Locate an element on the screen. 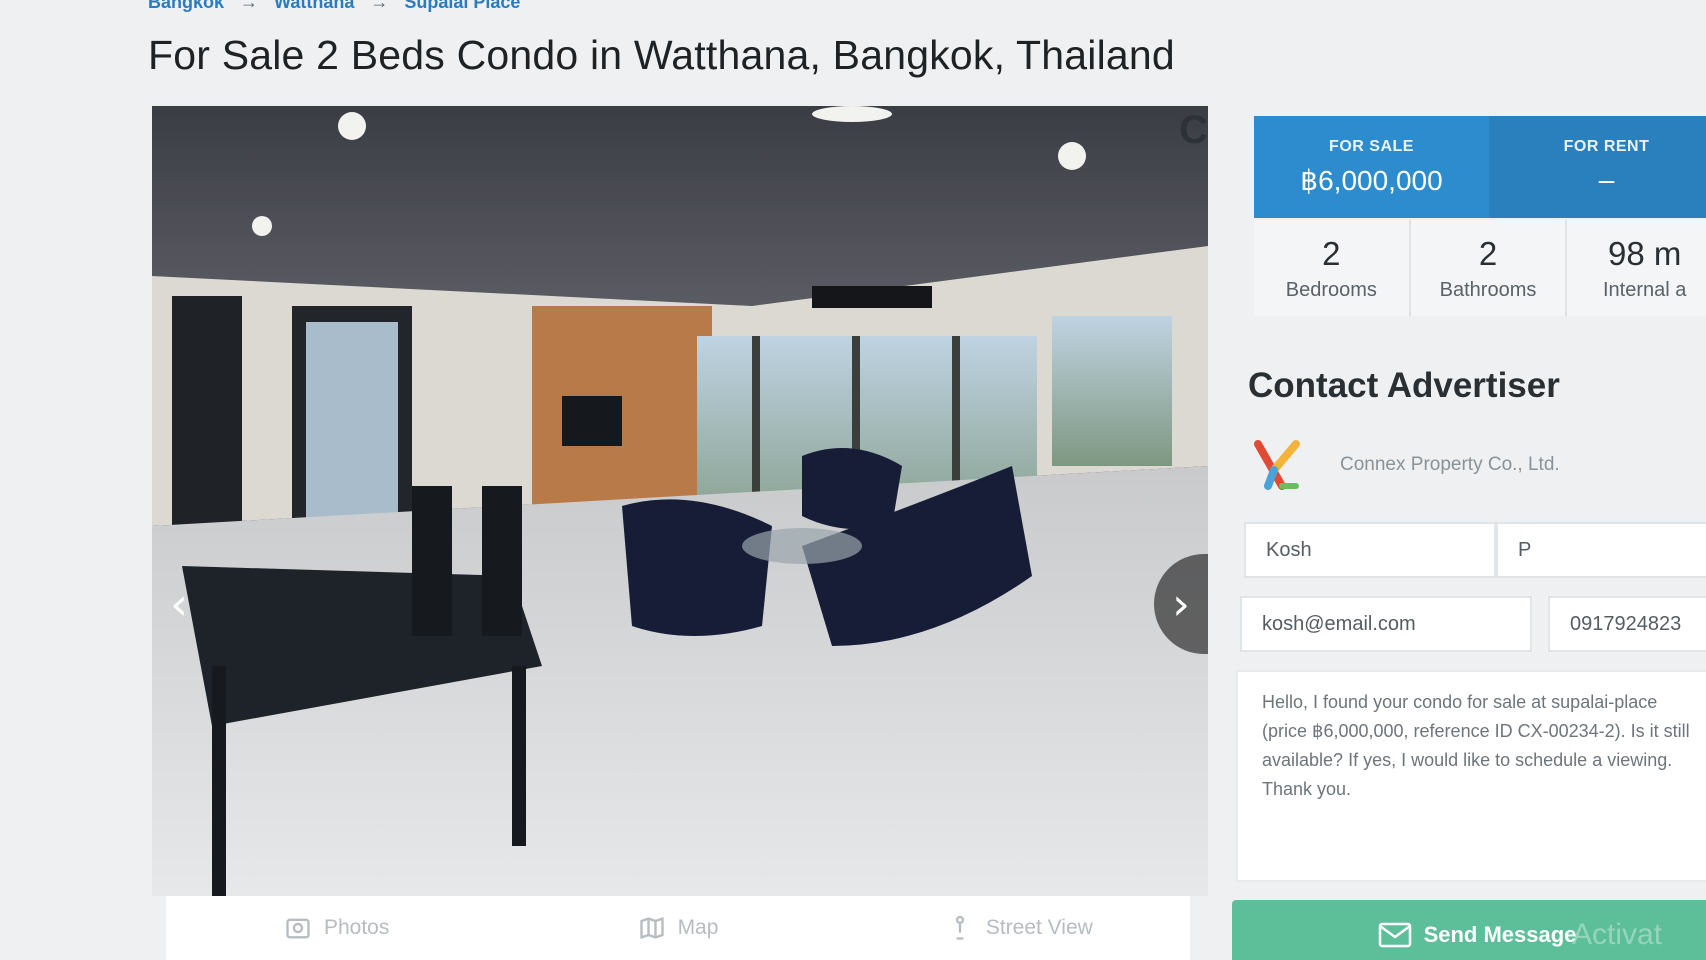  rent-price: – is located at coordinates (1606, 179).